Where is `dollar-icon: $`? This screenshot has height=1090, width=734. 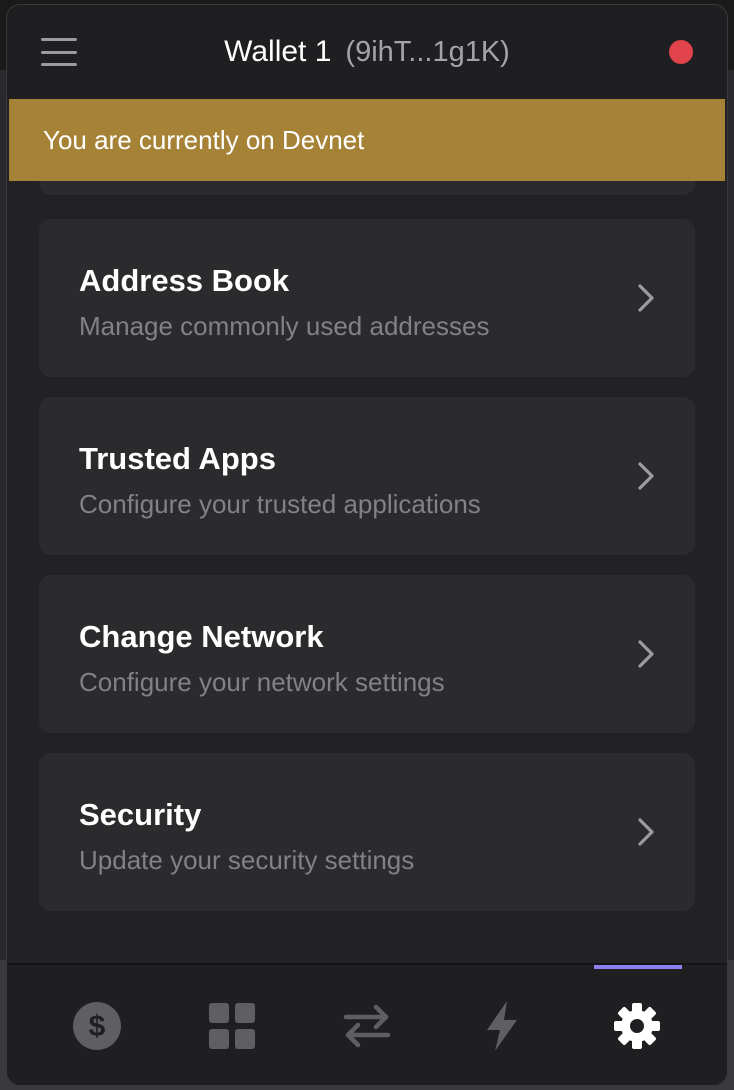 dollar-icon: $ is located at coordinates (97, 1026).